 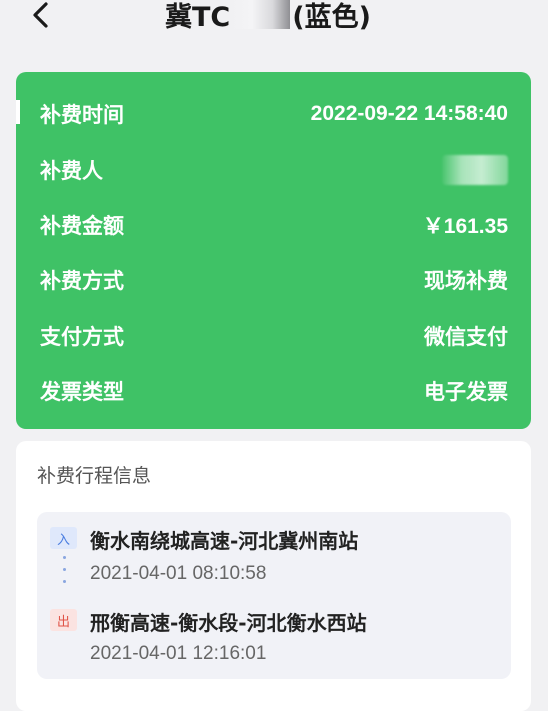 What do you see at coordinates (466, 392) in the screenshot?
I see `payment-value: 电子发票` at bounding box center [466, 392].